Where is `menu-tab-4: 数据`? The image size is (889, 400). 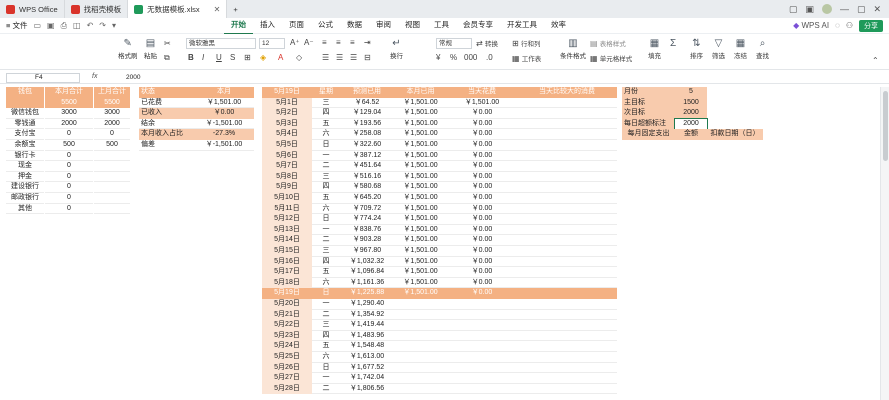
menu-tab-4: 数据 is located at coordinates (354, 26).